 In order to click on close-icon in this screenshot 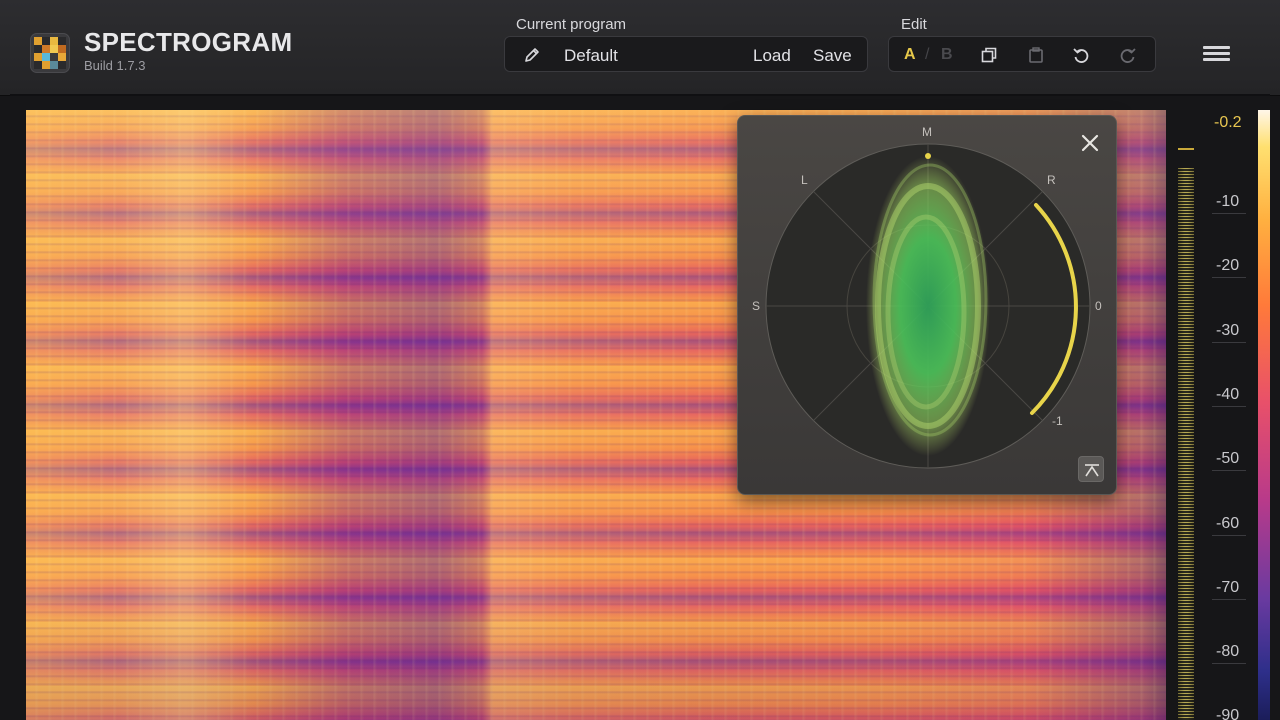, I will do `click(1090, 143)`.